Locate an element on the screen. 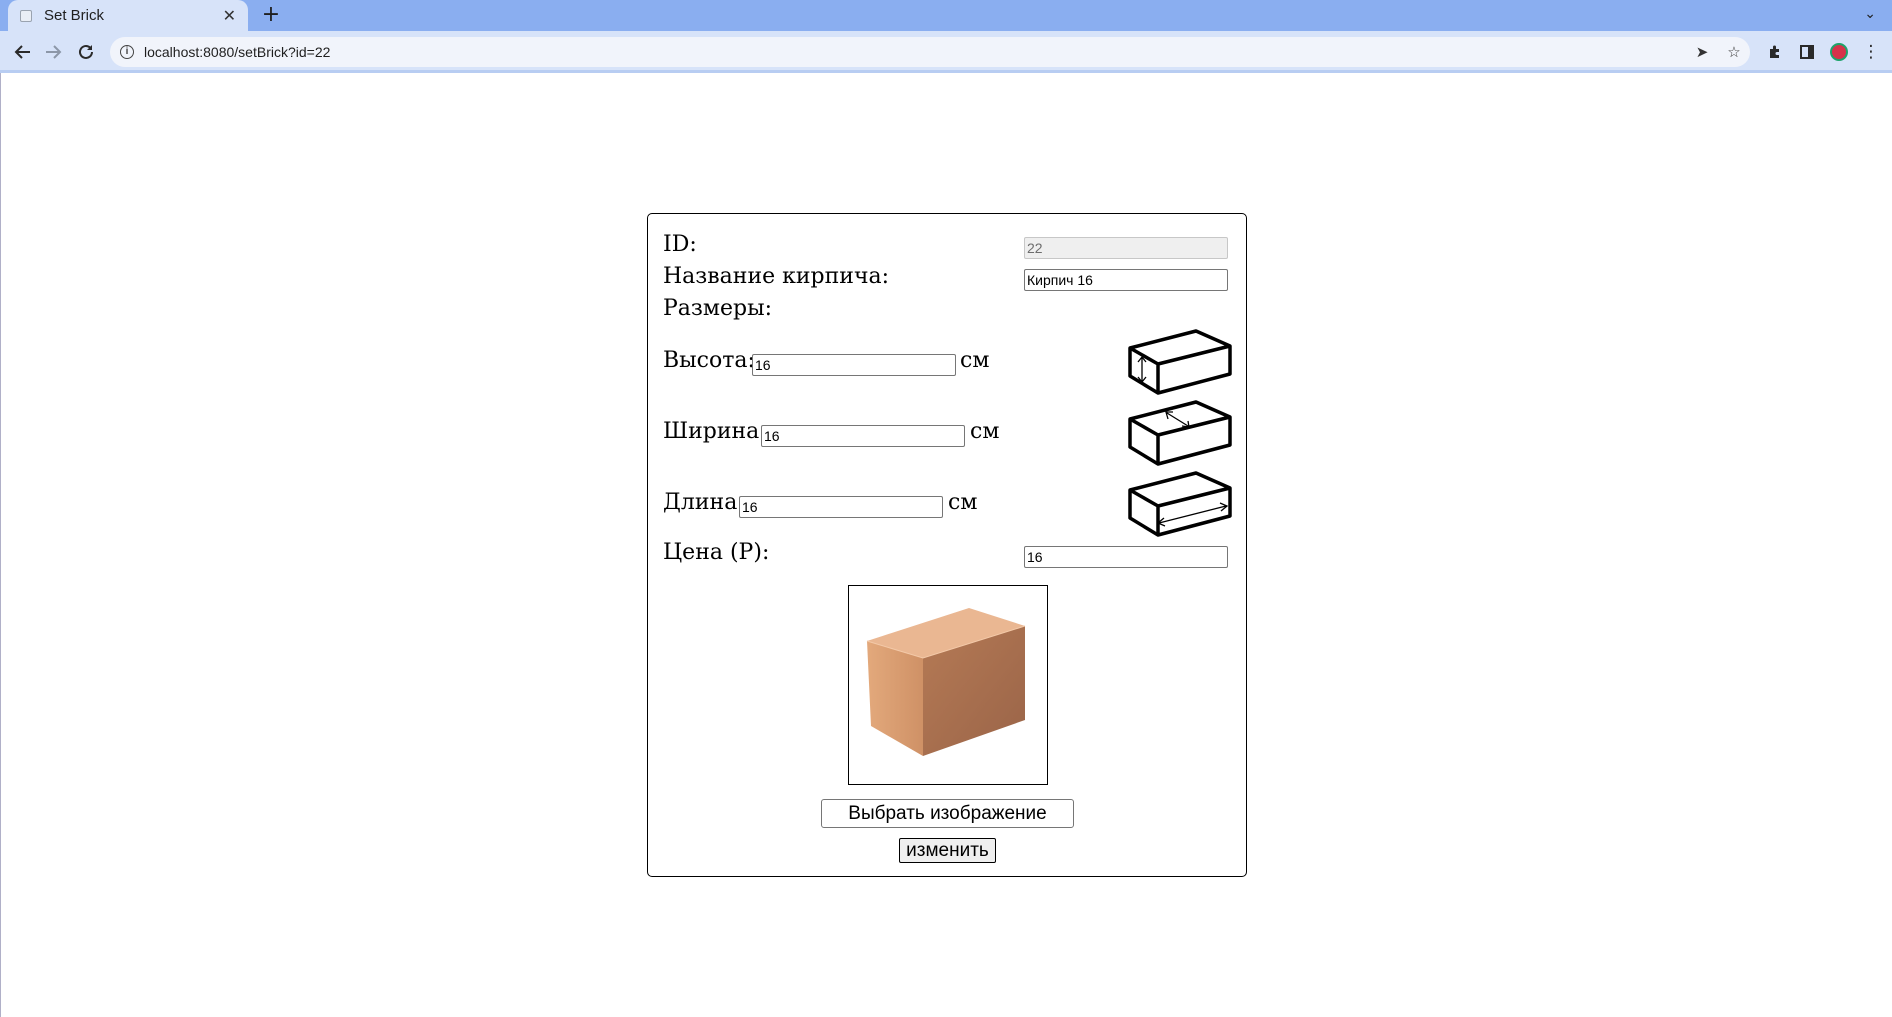 The width and height of the screenshot is (1892, 1017). browser-tab: Set Brick ✕ is located at coordinates (128, 15).